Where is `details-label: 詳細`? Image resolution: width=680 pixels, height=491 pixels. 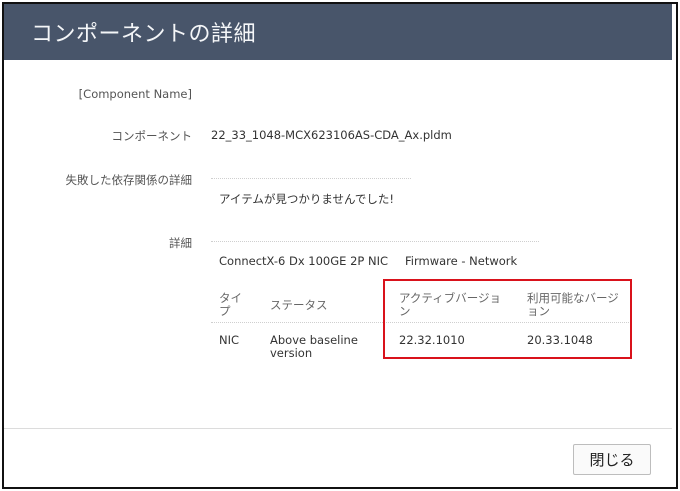
details-label: 詳細 is located at coordinates (180, 243).